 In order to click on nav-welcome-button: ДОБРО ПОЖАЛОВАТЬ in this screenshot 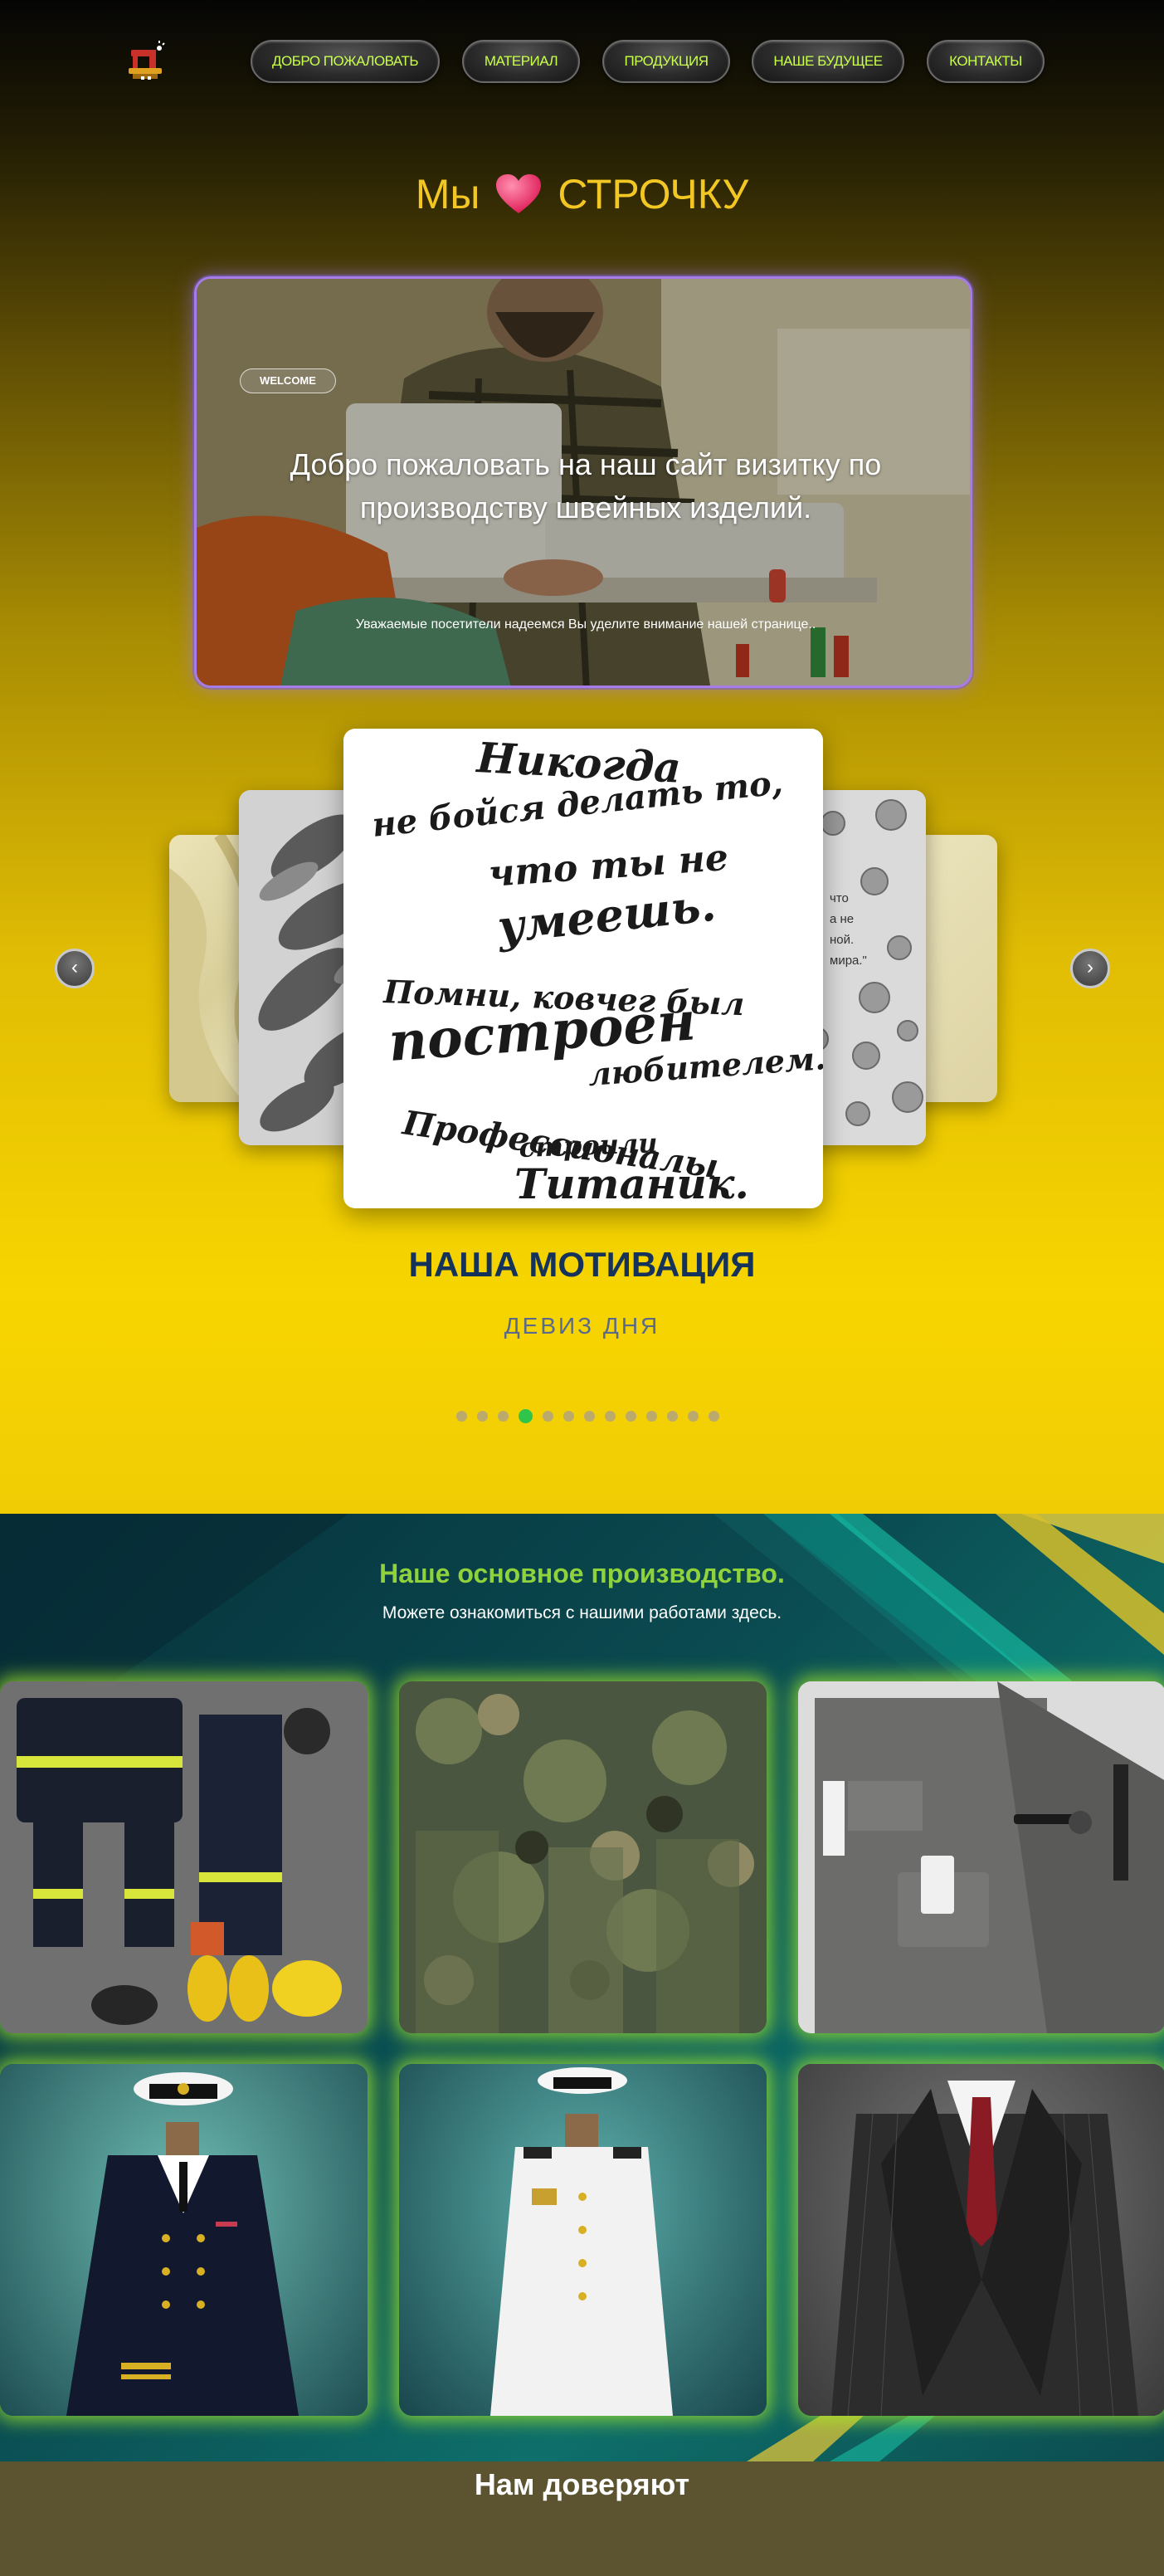, I will do `click(345, 62)`.